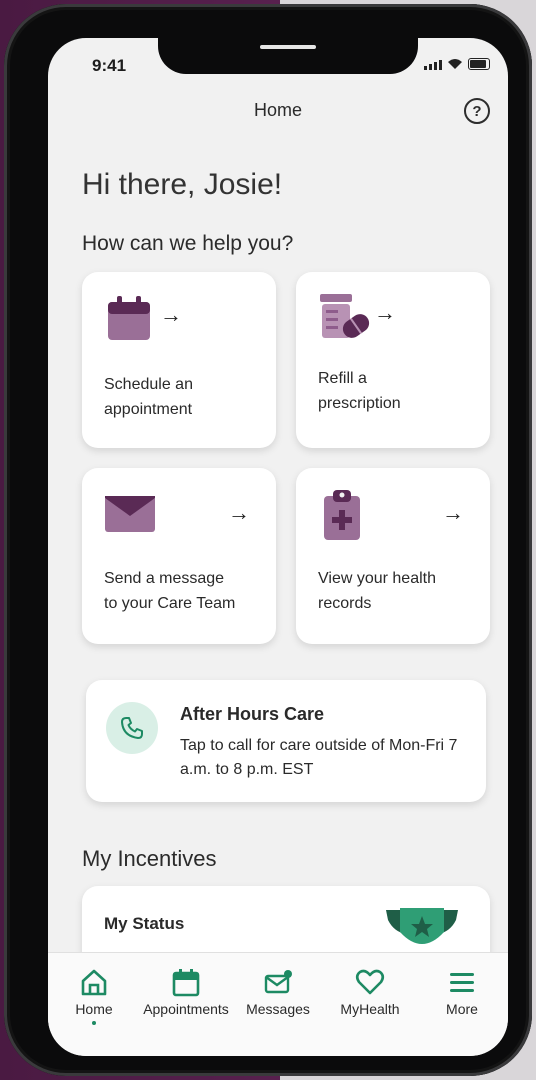  I want to click on clipboard-medical-icon, so click(342, 515).